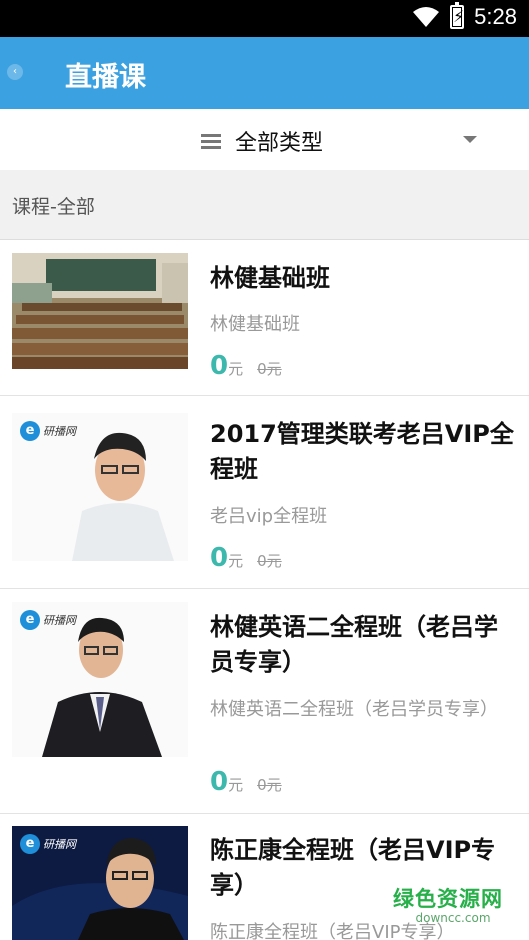  What do you see at coordinates (362, 451) in the screenshot?
I see `course-title: 2017管理类联考老吕VIP全程班` at bounding box center [362, 451].